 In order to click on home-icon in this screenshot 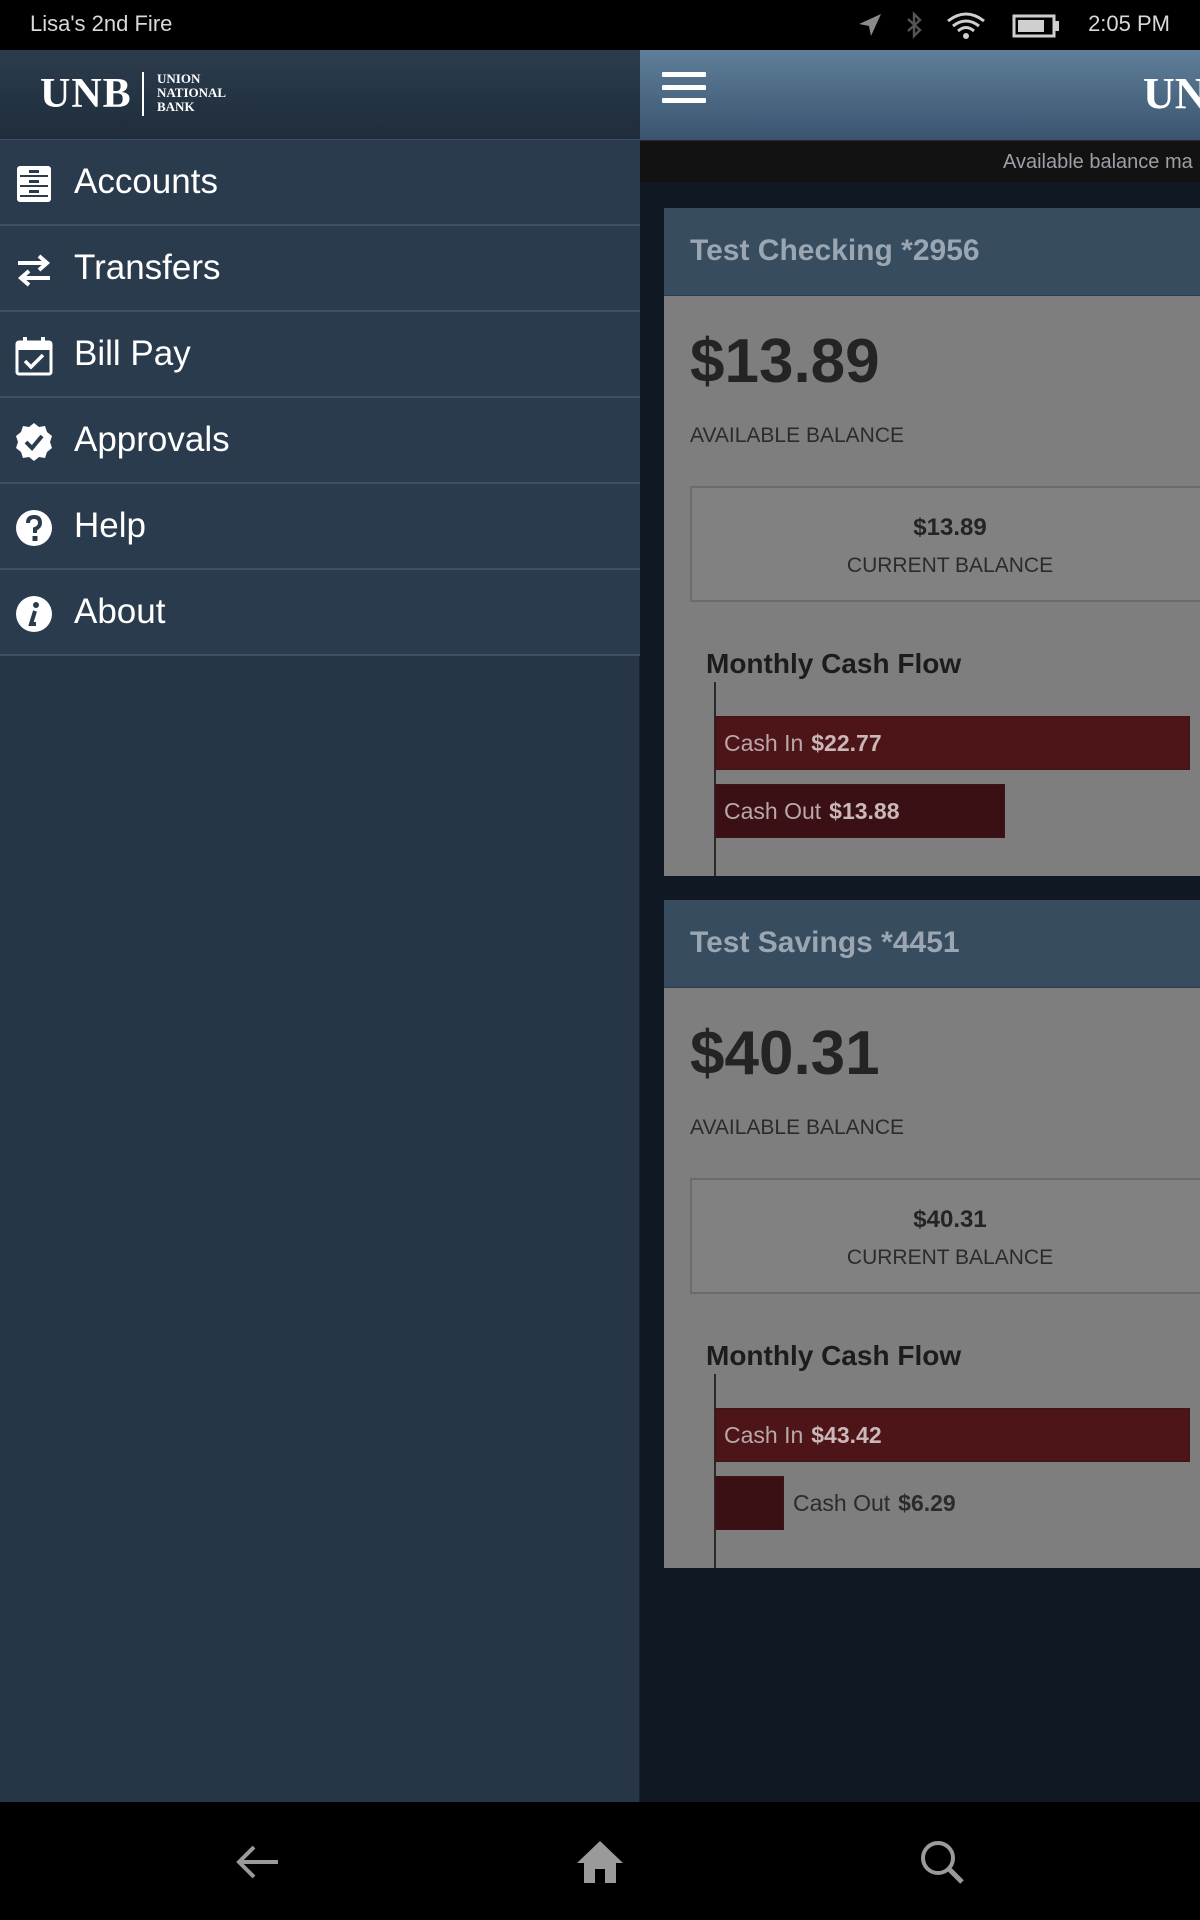, I will do `click(600, 1862)`.